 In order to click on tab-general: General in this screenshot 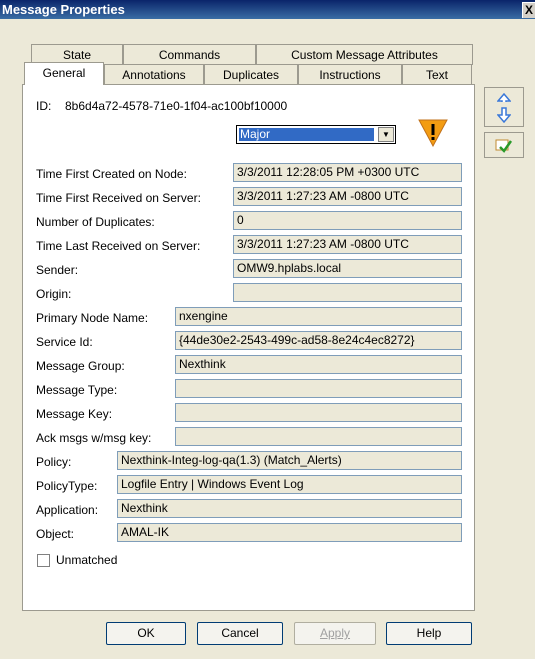, I will do `click(64, 73)`.